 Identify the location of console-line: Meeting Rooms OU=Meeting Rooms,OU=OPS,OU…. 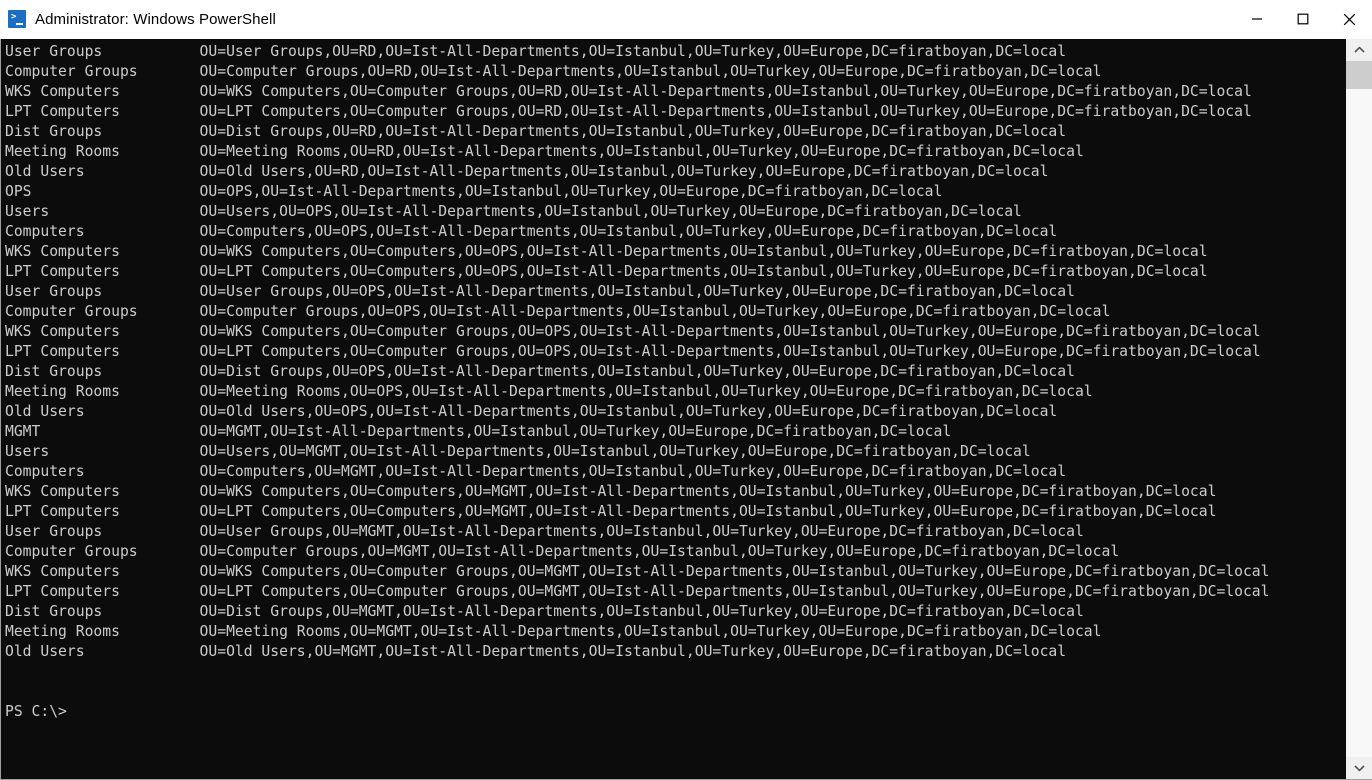
(549, 391).